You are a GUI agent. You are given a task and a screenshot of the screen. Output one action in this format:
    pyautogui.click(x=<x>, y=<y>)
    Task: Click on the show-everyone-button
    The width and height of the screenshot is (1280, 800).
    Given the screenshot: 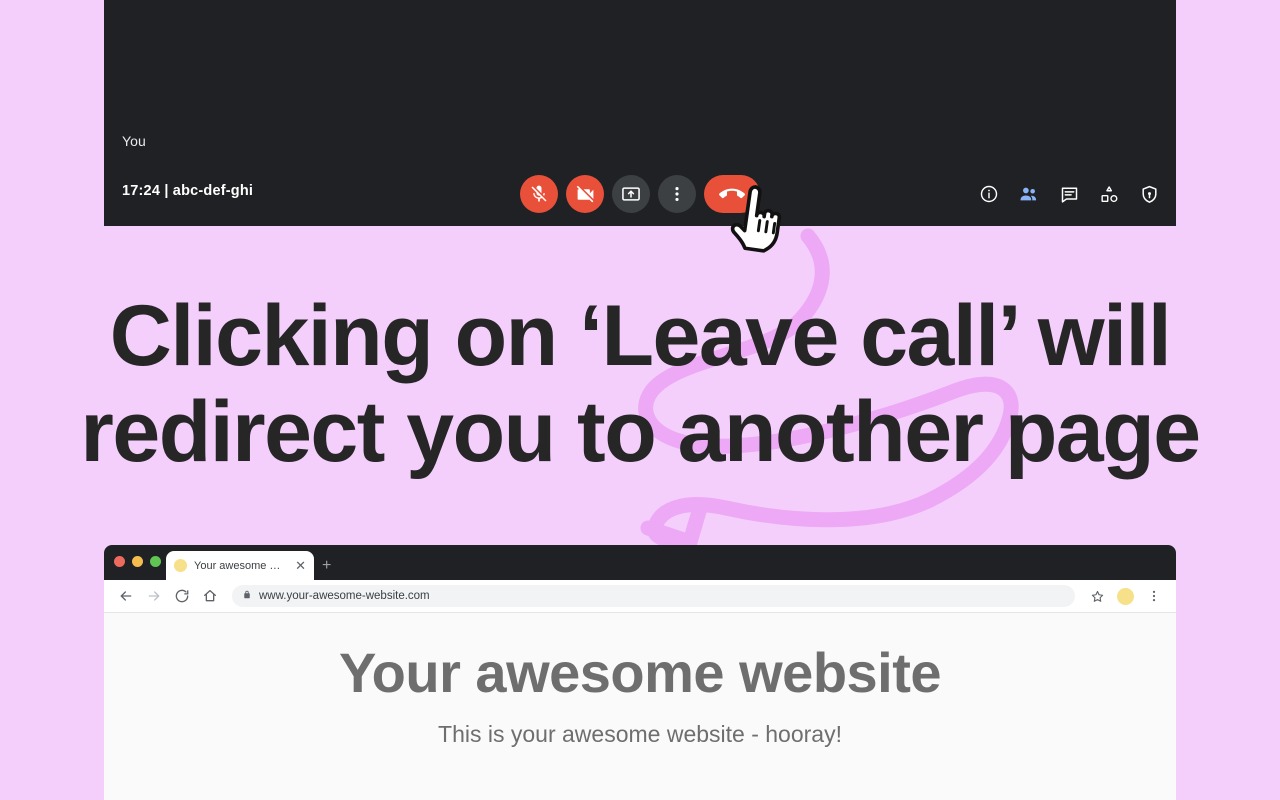 What is the action you would take?
    pyautogui.click(x=1029, y=194)
    